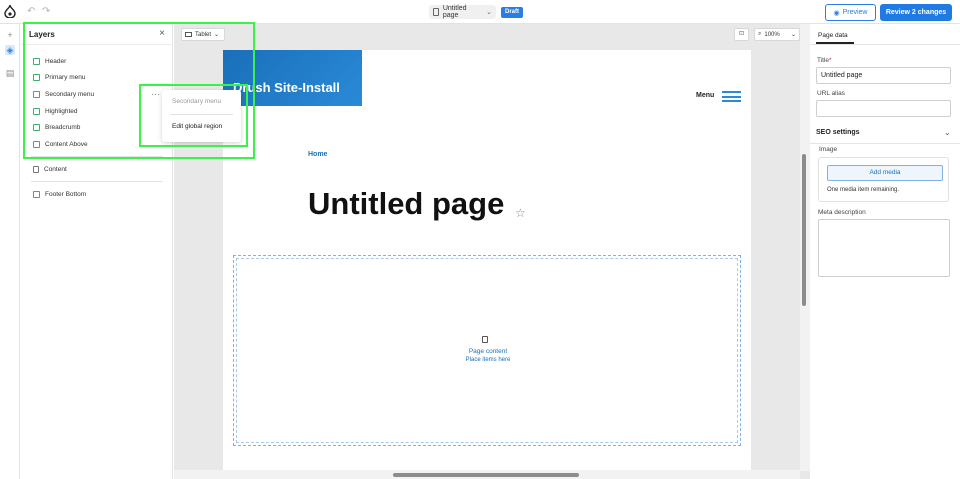 Image resolution: width=960 pixels, height=479 pixels. I want to click on more-options-icon: ···, so click(156, 94).